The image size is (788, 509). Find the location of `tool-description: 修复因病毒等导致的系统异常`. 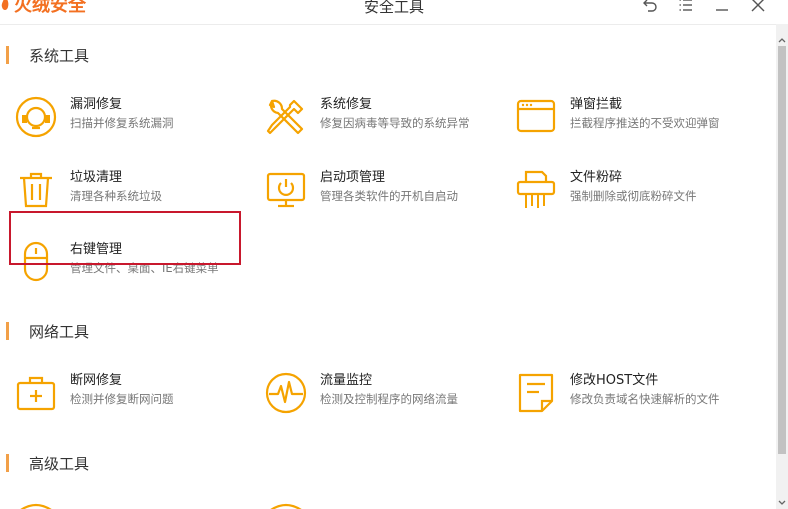

tool-description: 修复因病毒等导致的系统异常 is located at coordinates (395, 123).